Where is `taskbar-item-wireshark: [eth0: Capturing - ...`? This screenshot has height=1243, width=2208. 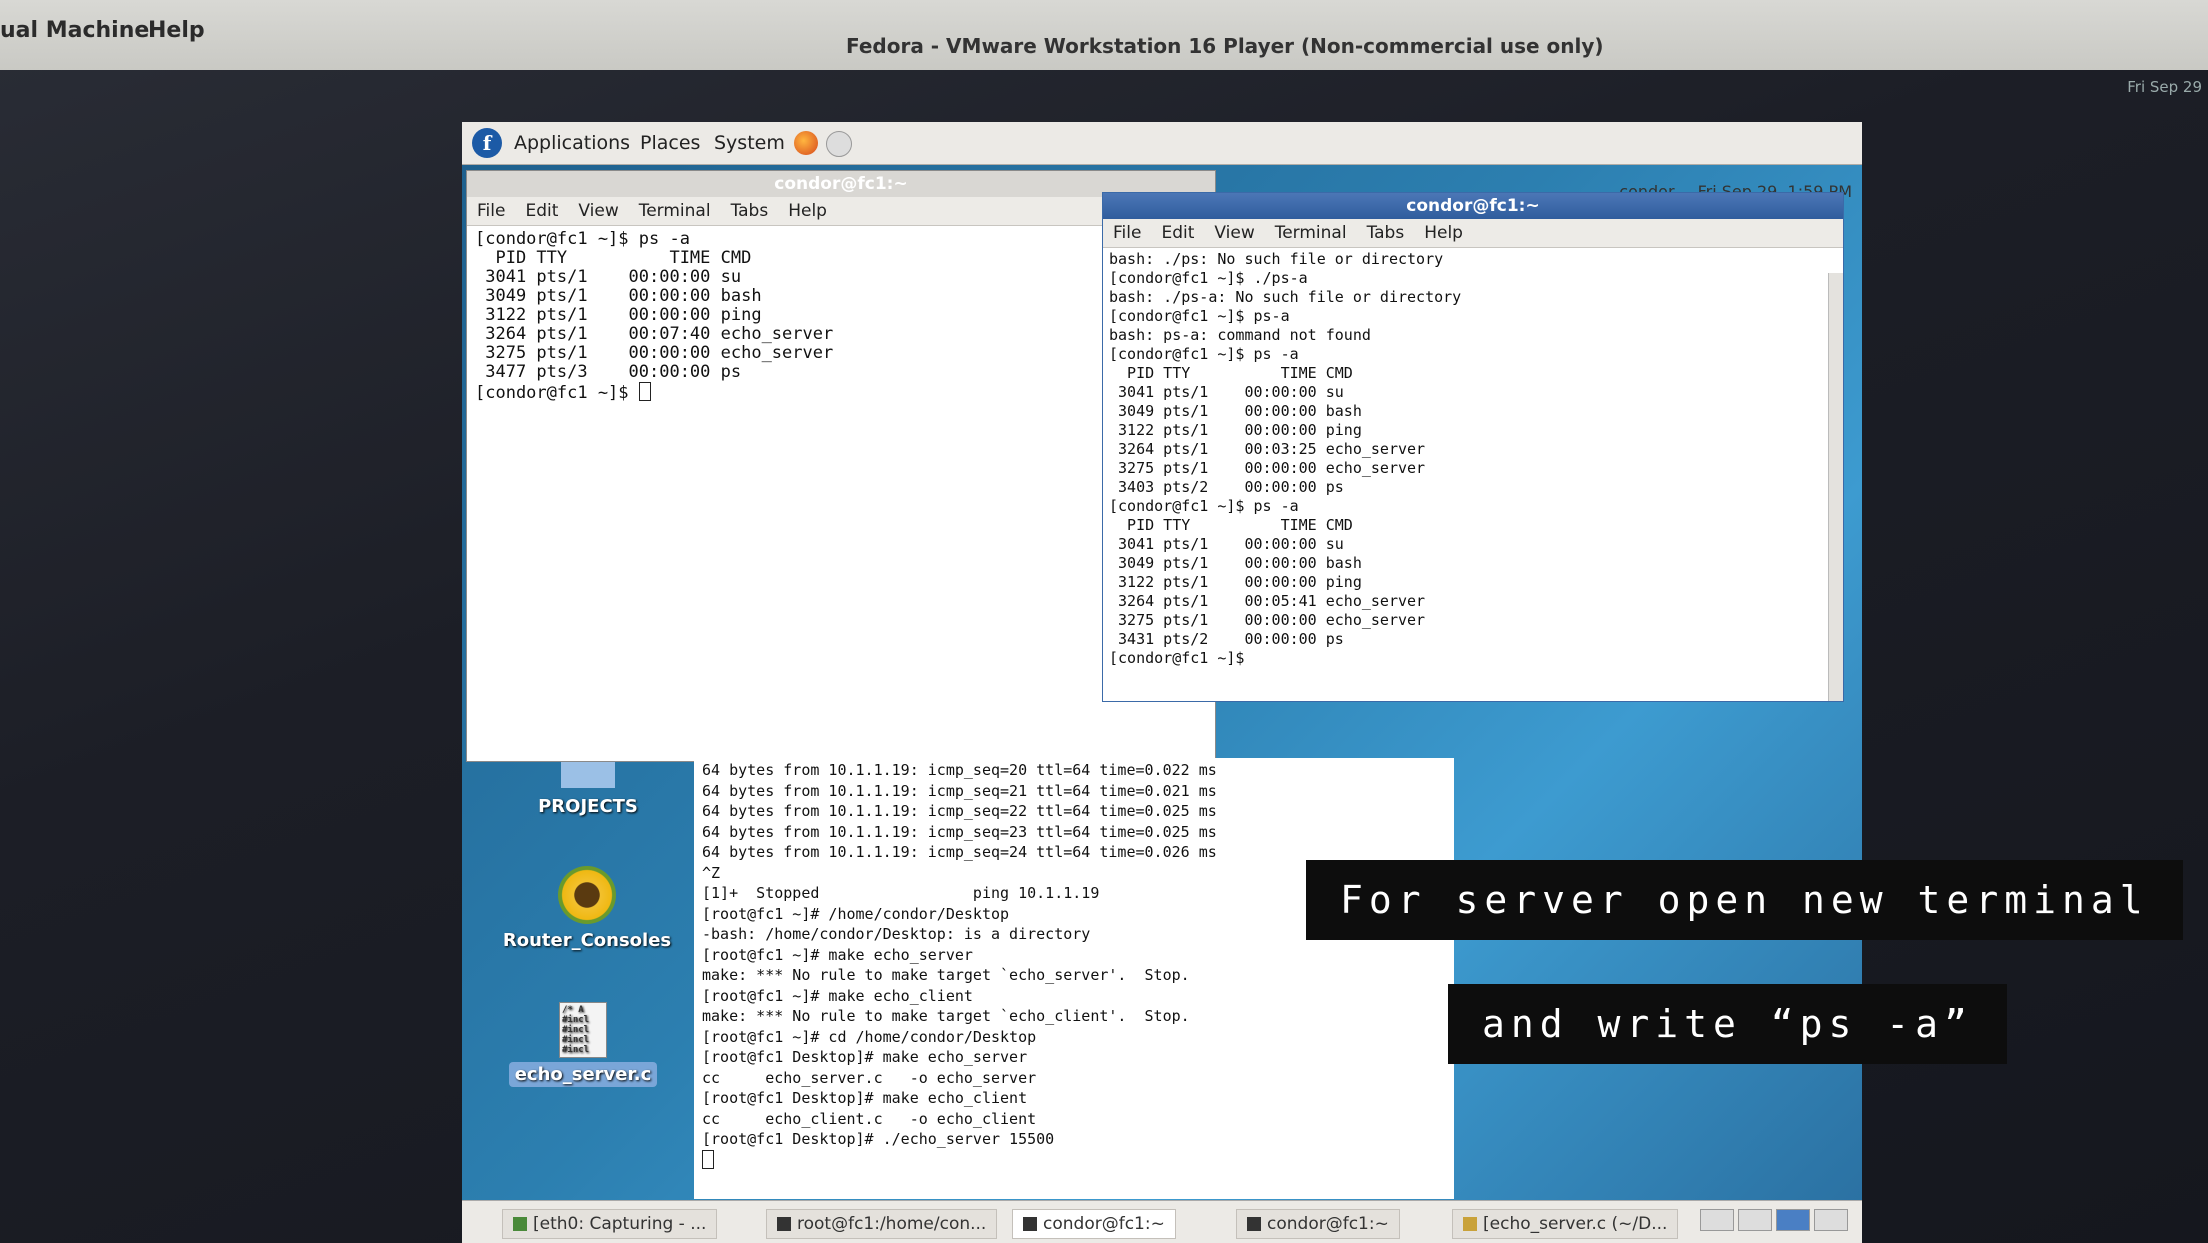
taskbar-item-wireshark: [eth0: Capturing - ... is located at coordinates (610, 1224).